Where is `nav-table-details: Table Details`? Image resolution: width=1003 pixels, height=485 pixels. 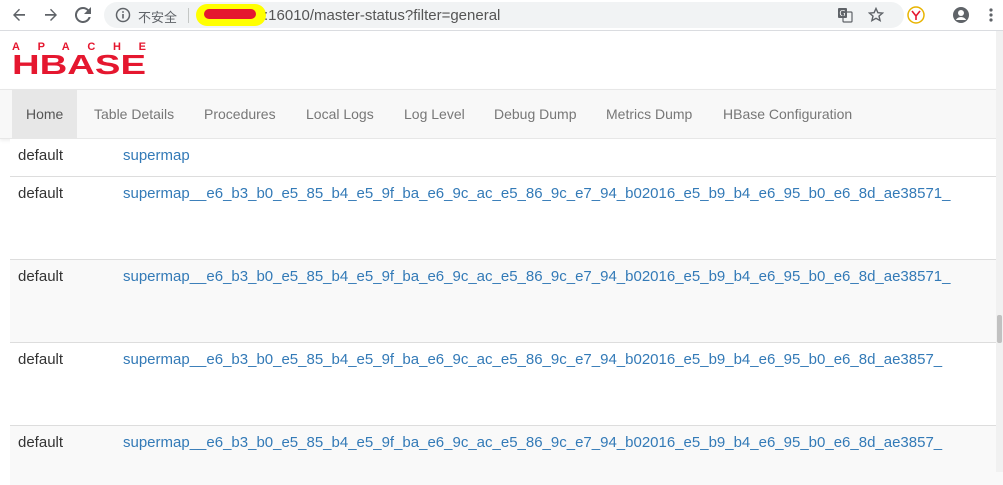 nav-table-details: Table Details is located at coordinates (134, 114).